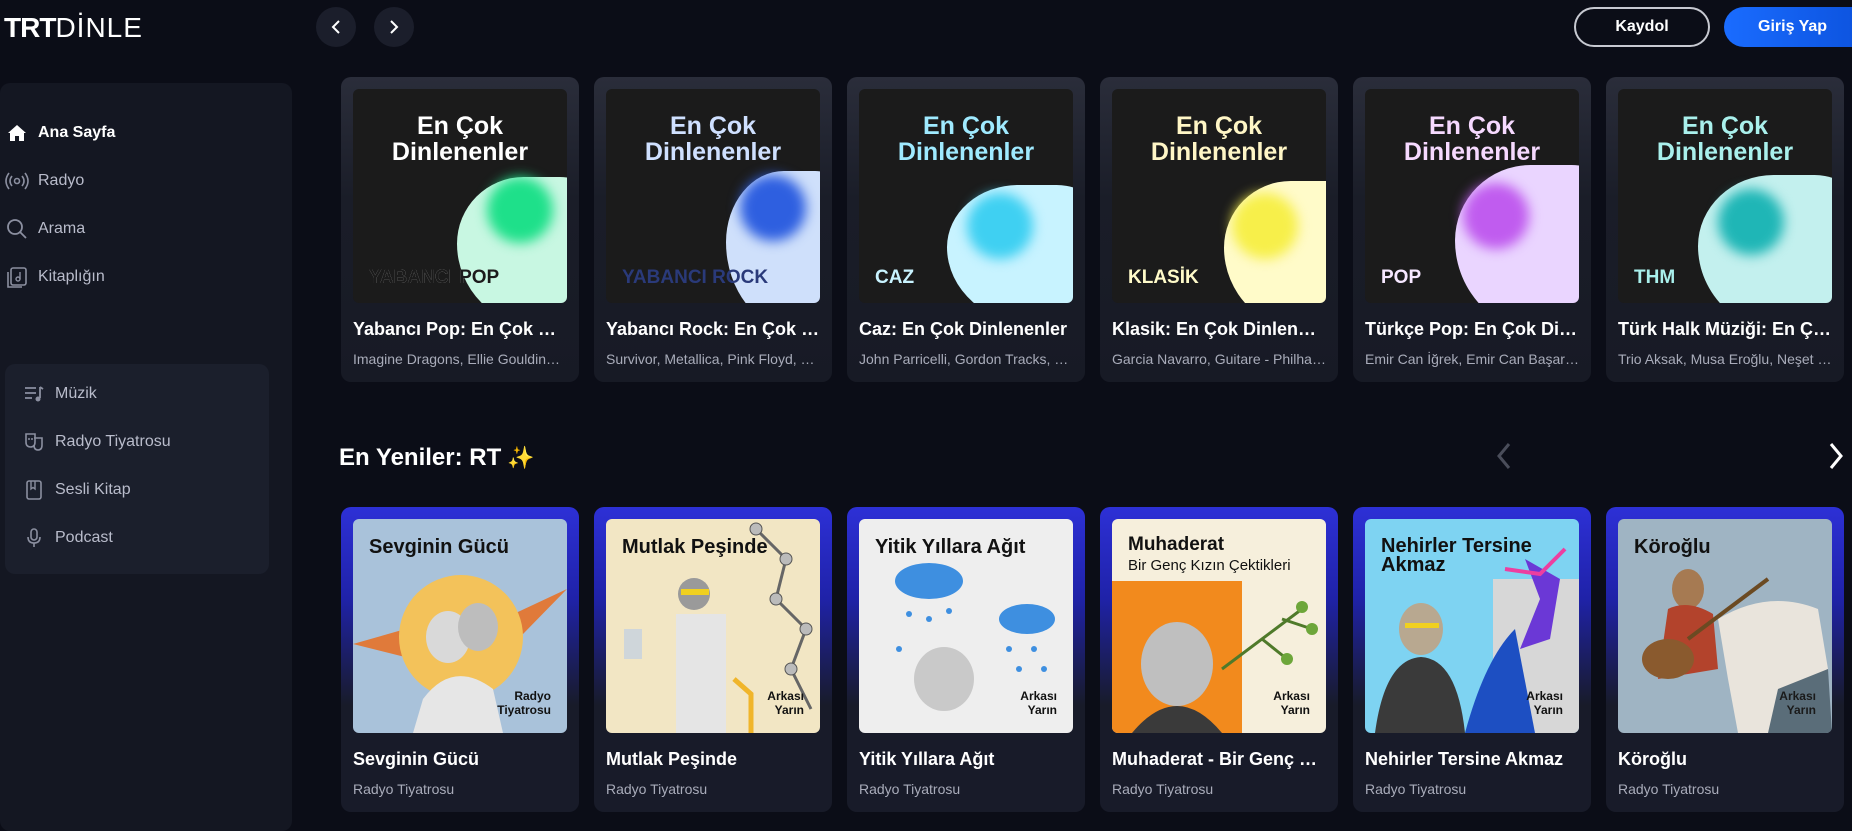 The height and width of the screenshot is (831, 1852). Describe the element at coordinates (1642, 27) in the screenshot. I see `signup-button: Kaydol` at that location.